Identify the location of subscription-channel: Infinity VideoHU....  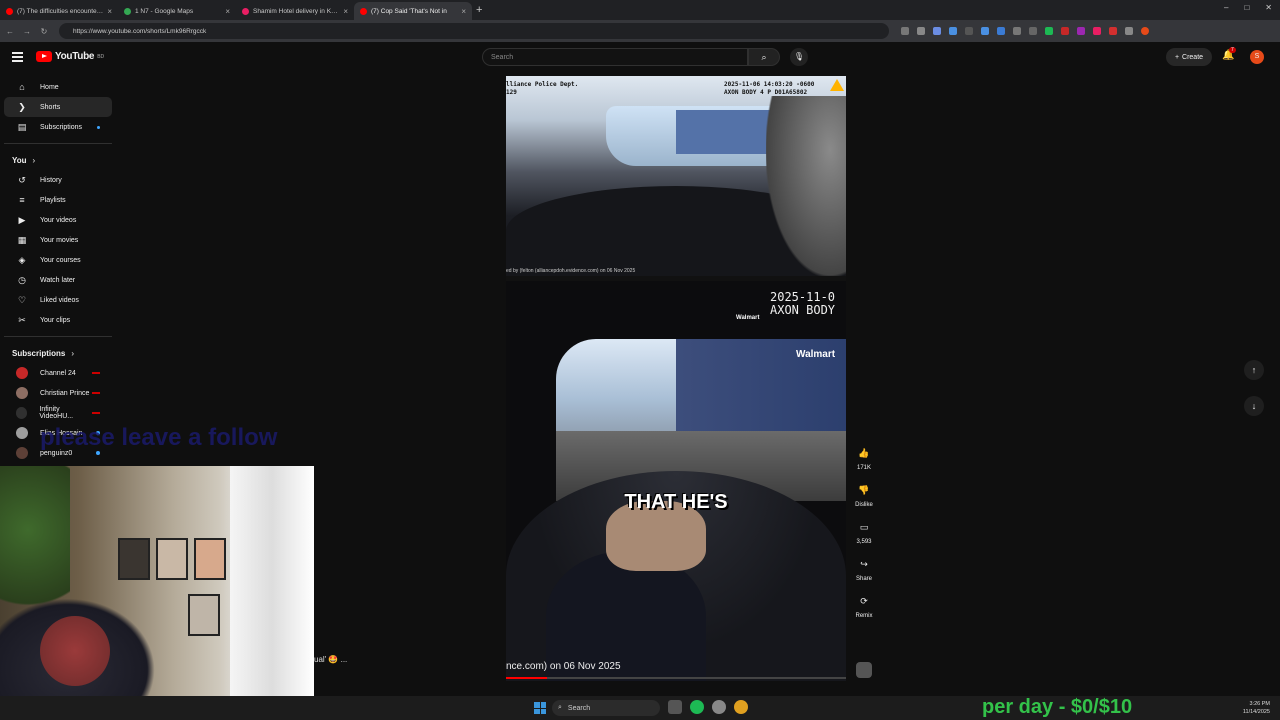
(58, 413).